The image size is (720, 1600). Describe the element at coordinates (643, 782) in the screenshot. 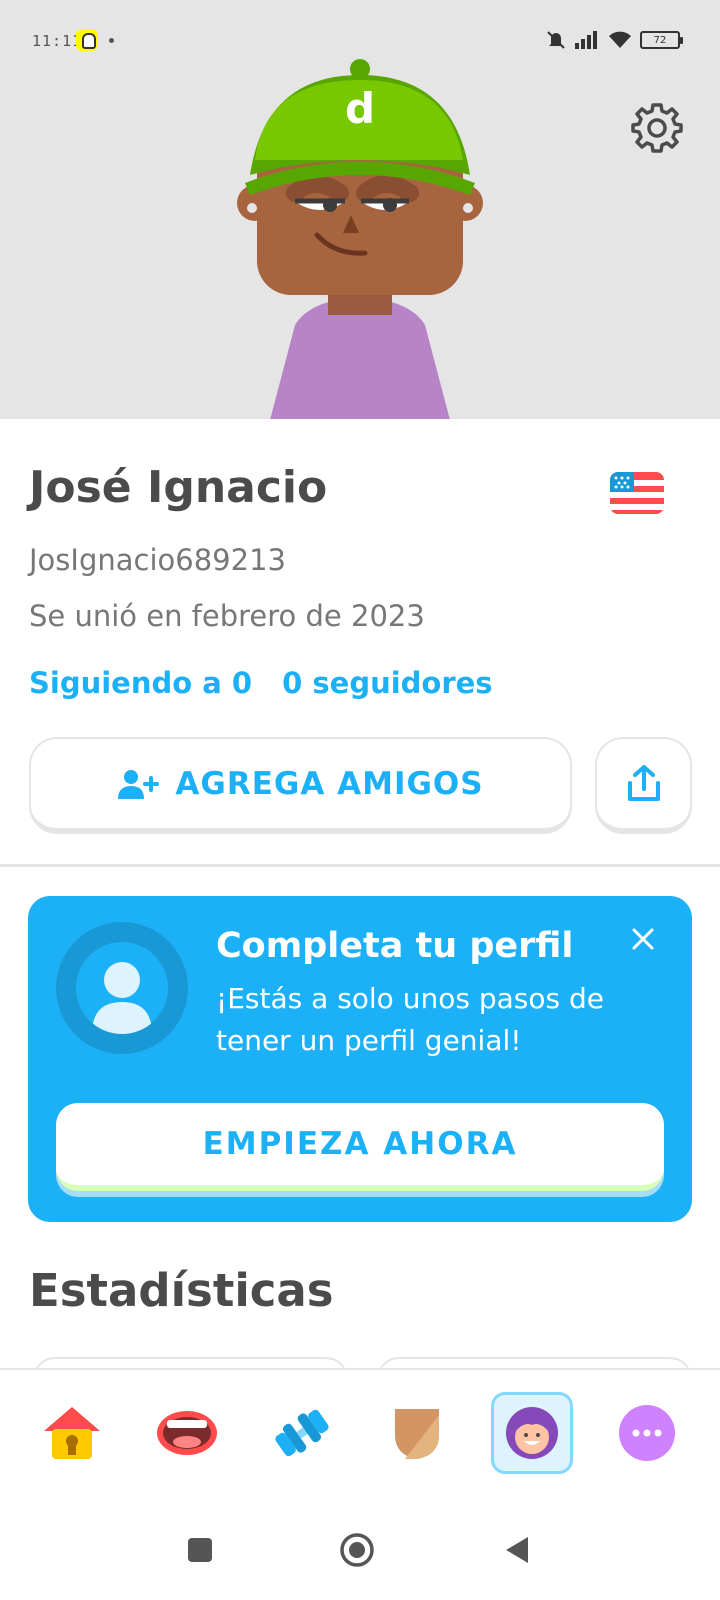

I see `share-icon` at that location.